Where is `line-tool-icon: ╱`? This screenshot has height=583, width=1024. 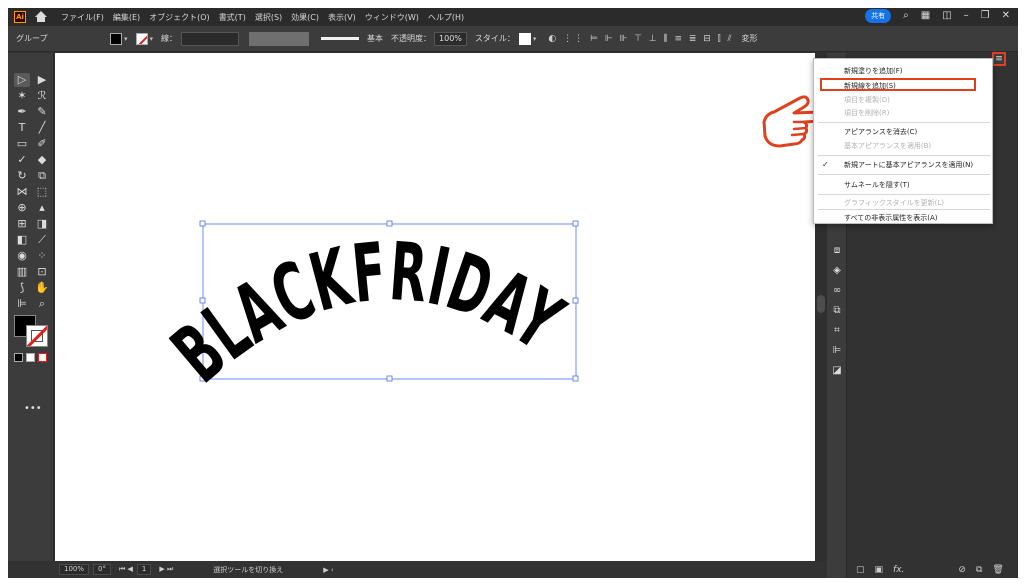 line-tool-icon: ╱ is located at coordinates (42, 128).